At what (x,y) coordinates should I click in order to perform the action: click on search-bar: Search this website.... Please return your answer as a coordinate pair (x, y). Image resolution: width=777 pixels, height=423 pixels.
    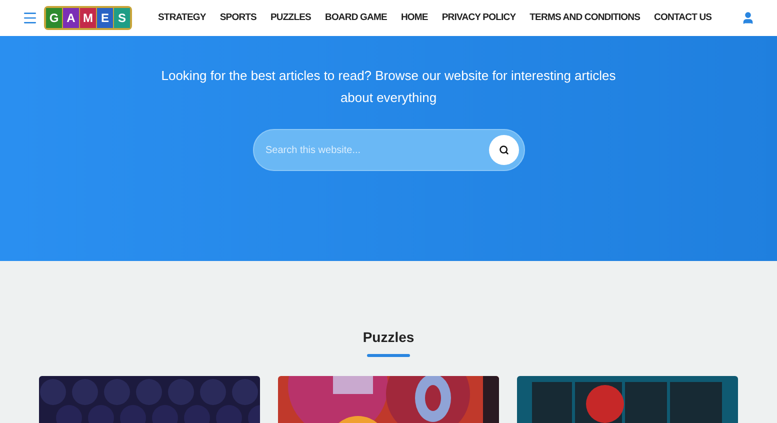
    Looking at the image, I should click on (388, 150).